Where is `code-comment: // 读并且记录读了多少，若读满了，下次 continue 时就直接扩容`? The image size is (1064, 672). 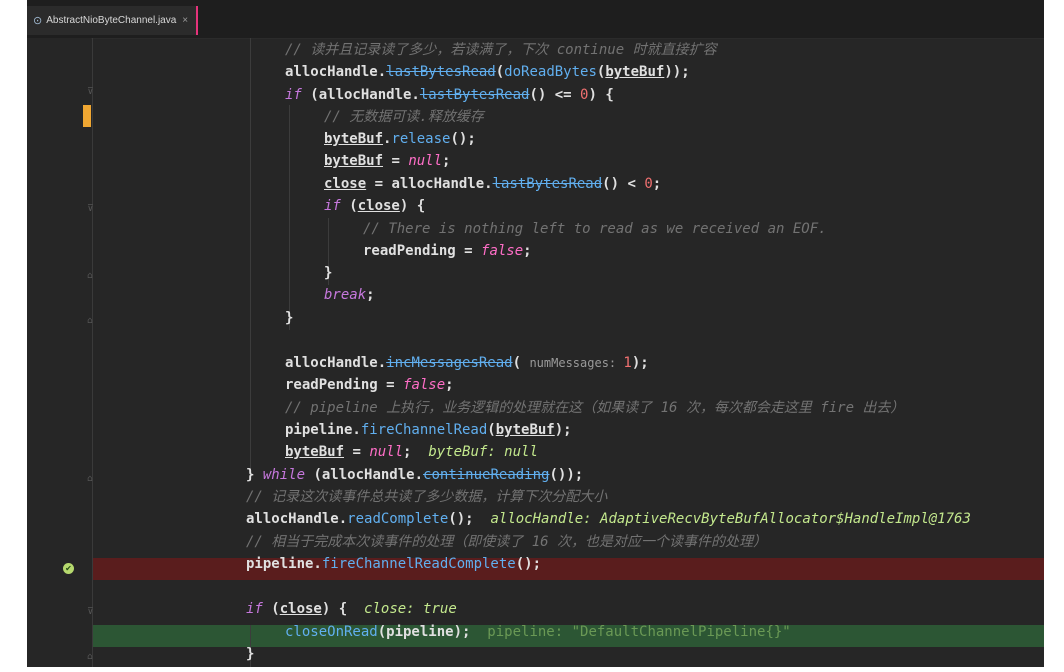 code-comment: // 读并且记录读了多少，若读满了，下次 continue 时就直接扩容 is located at coordinates (501, 50).